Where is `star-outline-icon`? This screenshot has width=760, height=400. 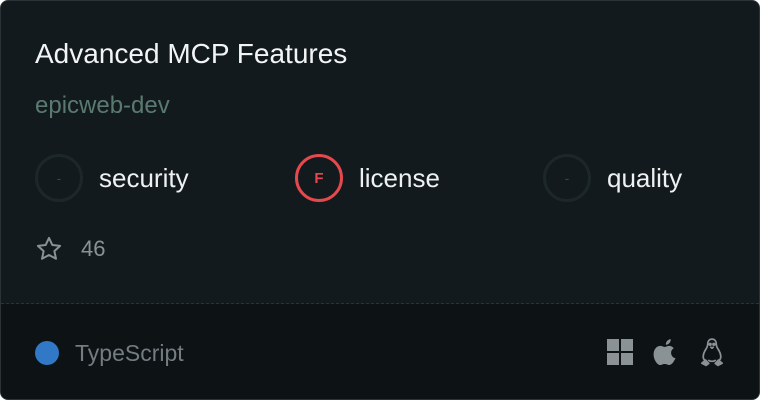 star-outline-icon is located at coordinates (49, 249).